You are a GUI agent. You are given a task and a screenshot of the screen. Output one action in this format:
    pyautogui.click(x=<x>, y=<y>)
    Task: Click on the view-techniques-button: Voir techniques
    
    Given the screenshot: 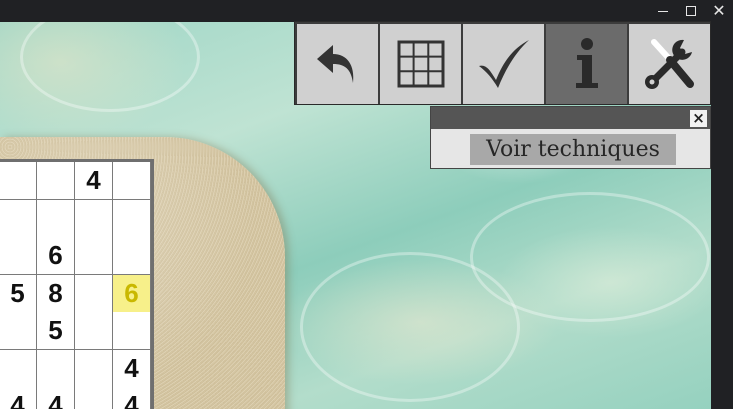 What is the action you would take?
    pyautogui.click(x=573, y=149)
    